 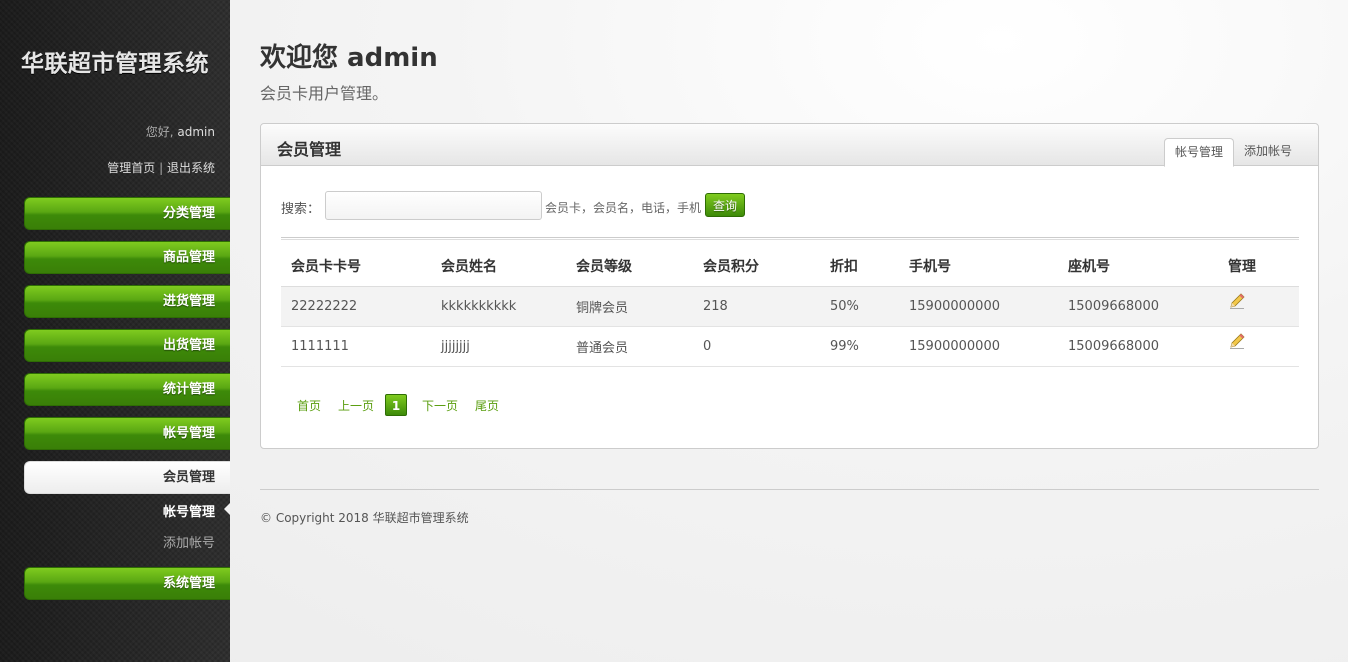 I want to click on col-landline: 座机号, so click(x=1138, y=267).